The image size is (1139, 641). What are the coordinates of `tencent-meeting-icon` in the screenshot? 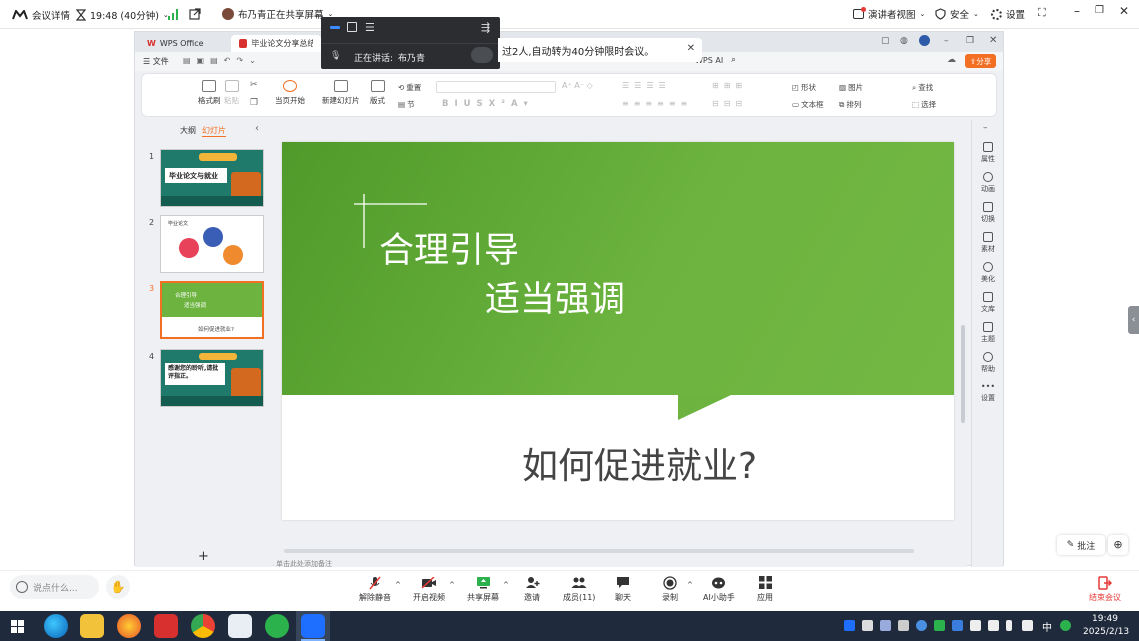 It's located at (313, 626).